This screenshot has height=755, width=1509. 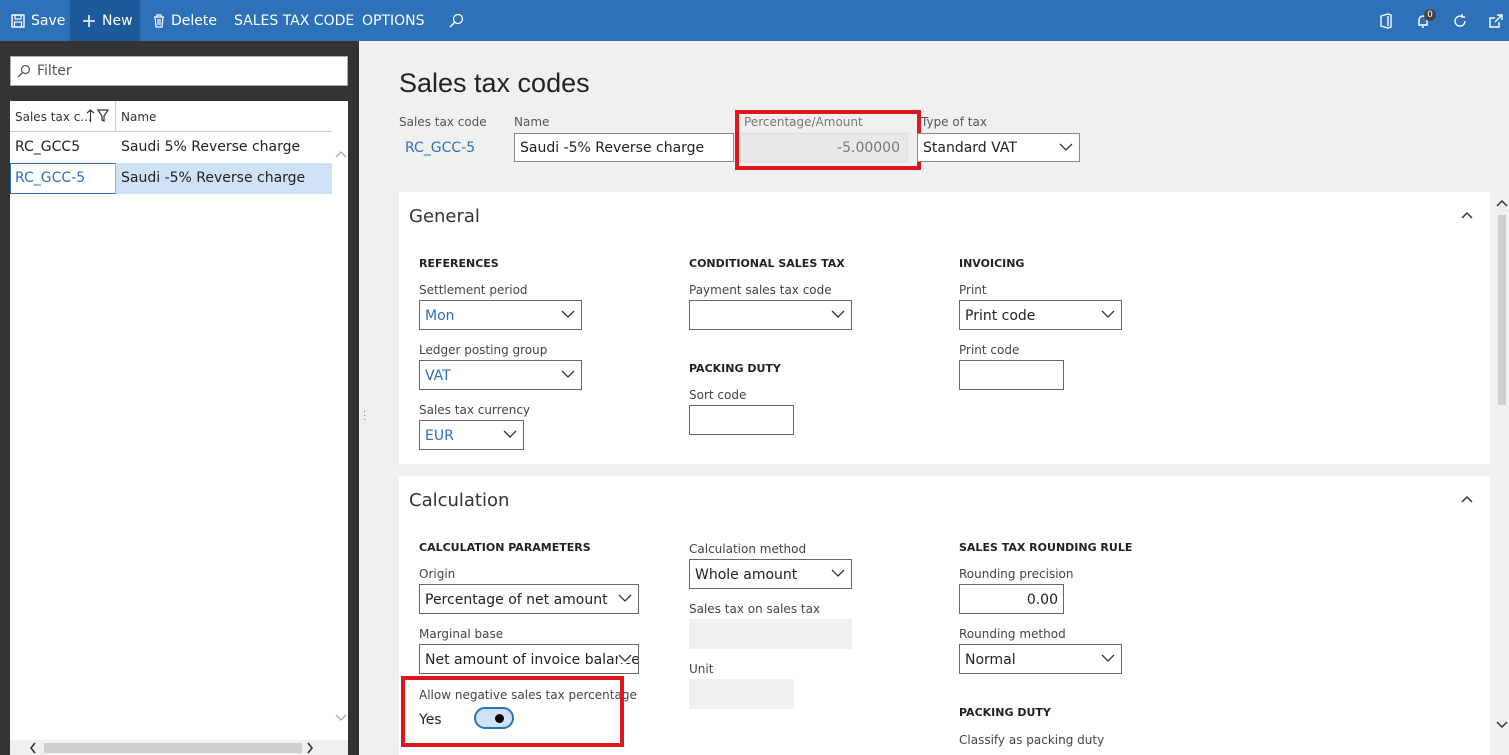 What do you see at coordinates (770, 634) in the screenshot?
I see `sales-tax-on-sales-tax-field` at bounding box center [770, 634].